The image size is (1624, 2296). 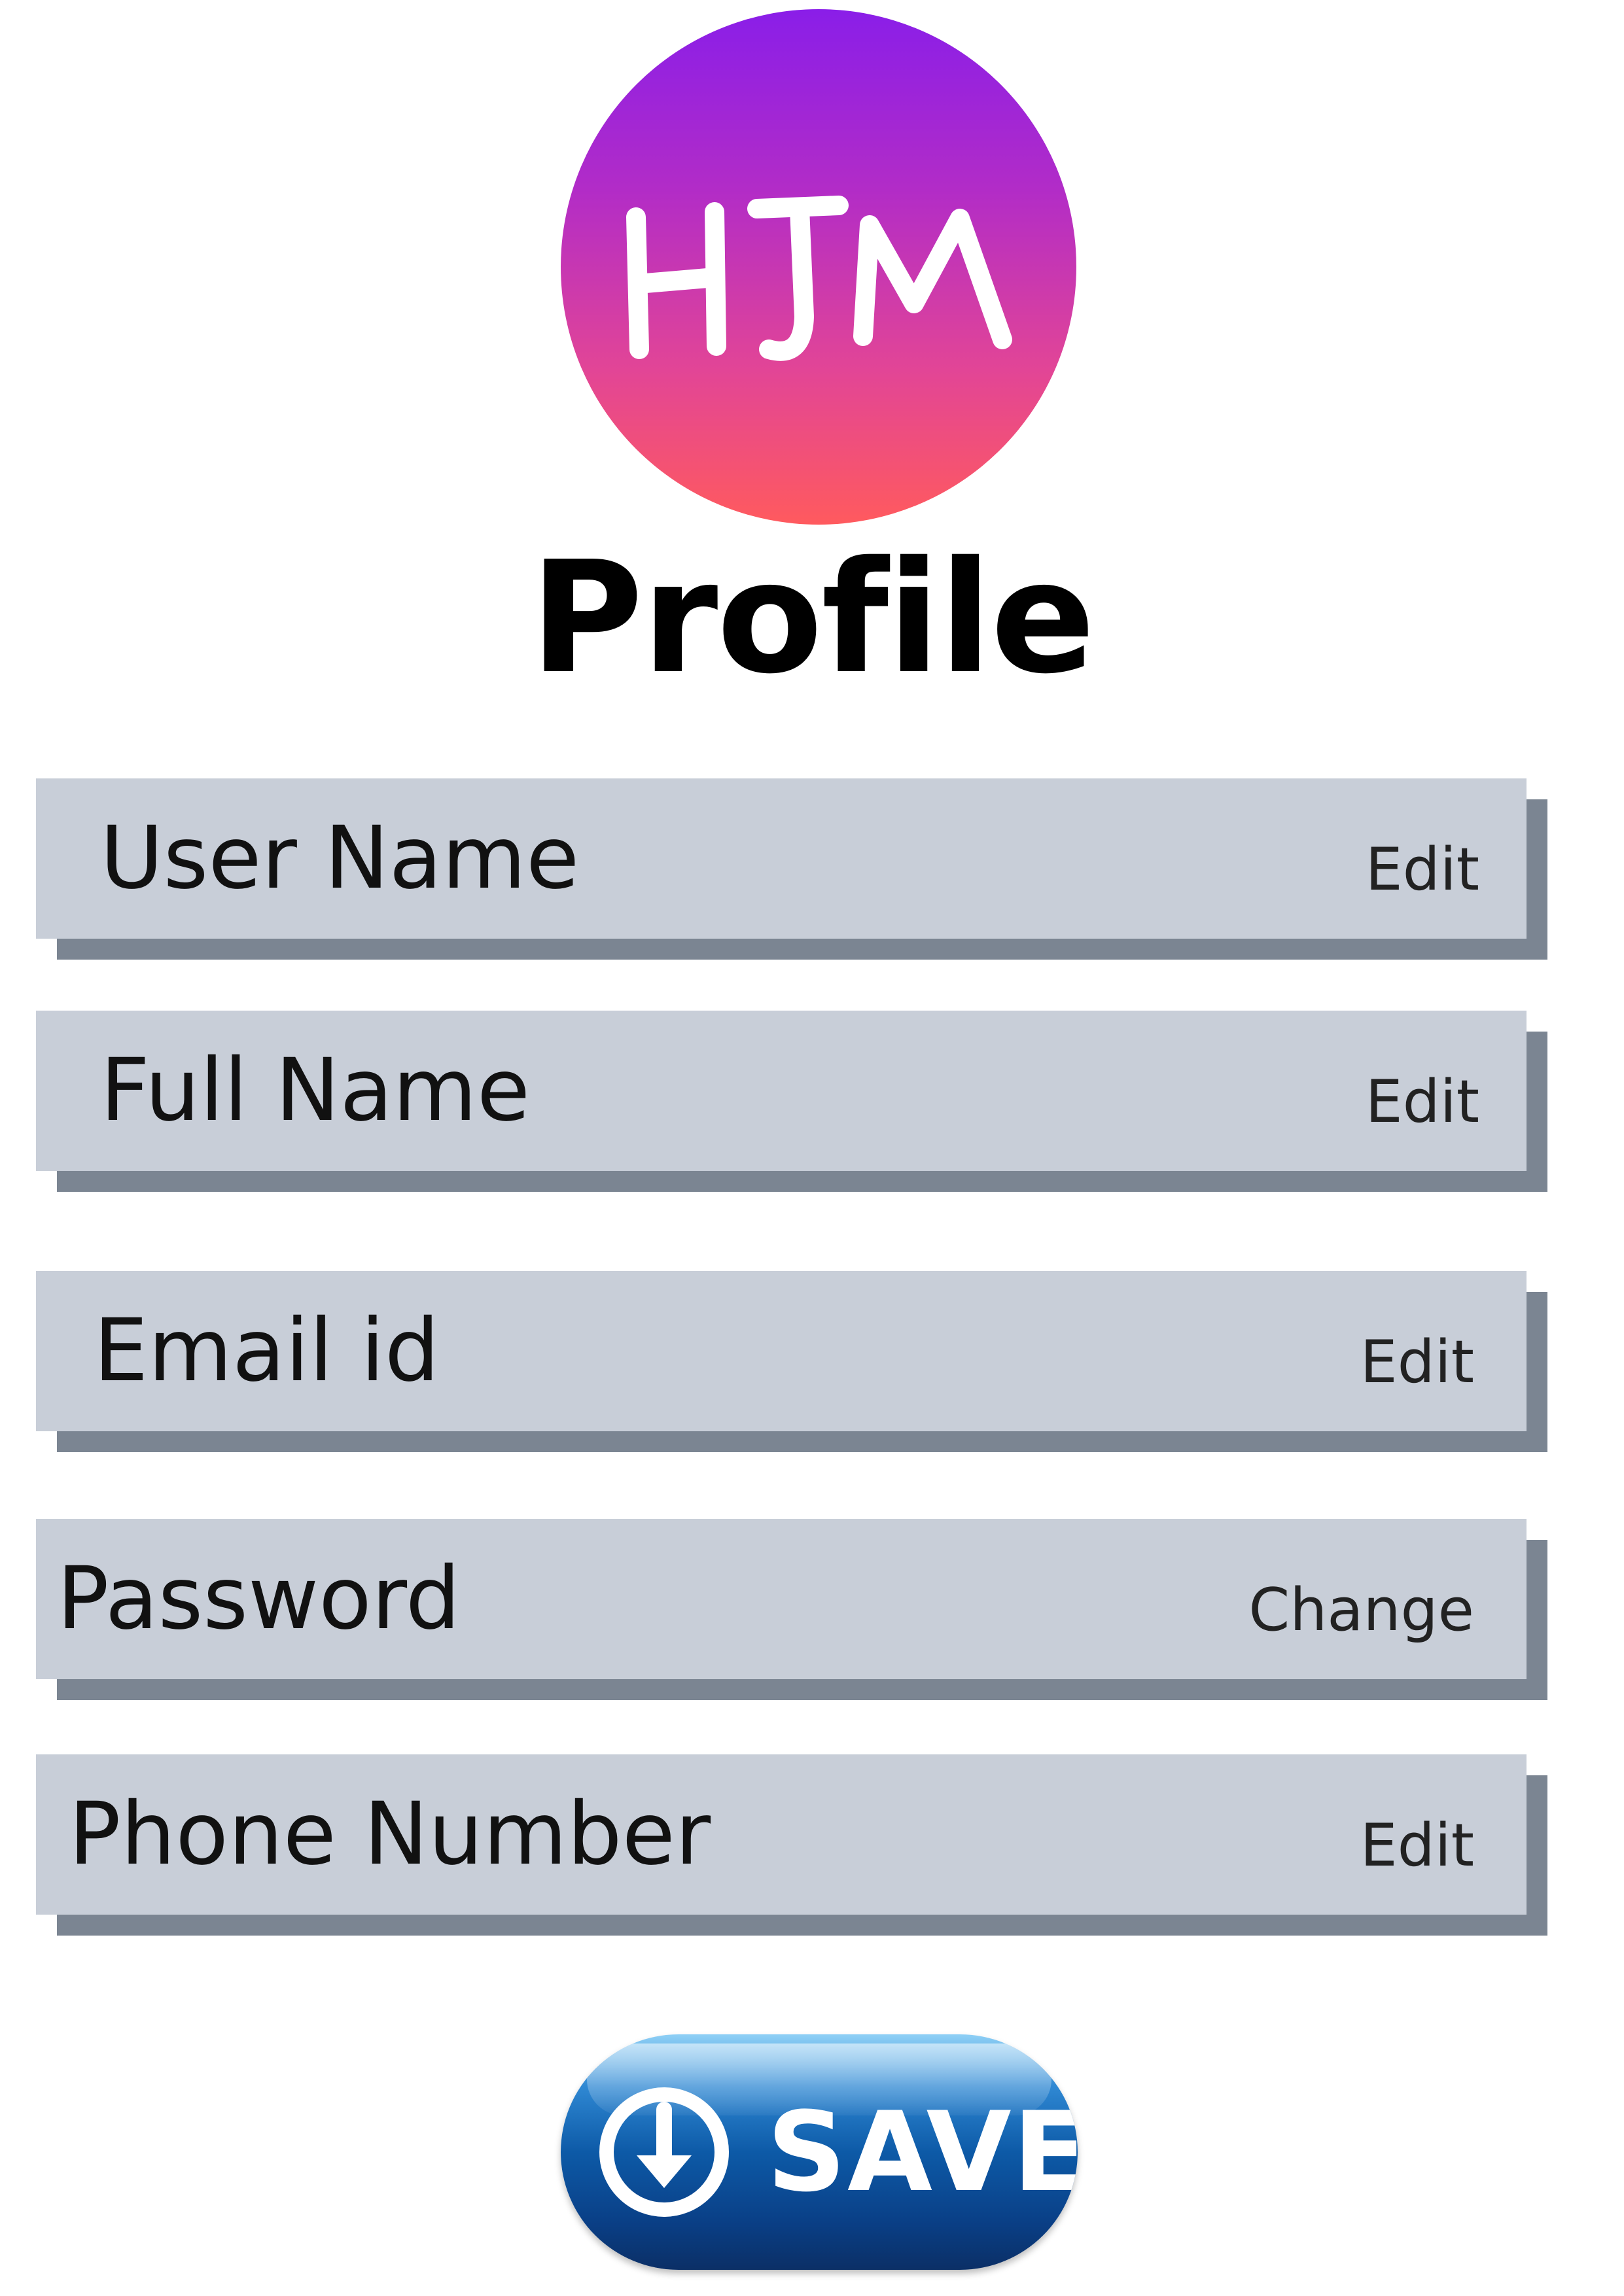 I want to click on page-title: Profile, so click(x=812, y=618).